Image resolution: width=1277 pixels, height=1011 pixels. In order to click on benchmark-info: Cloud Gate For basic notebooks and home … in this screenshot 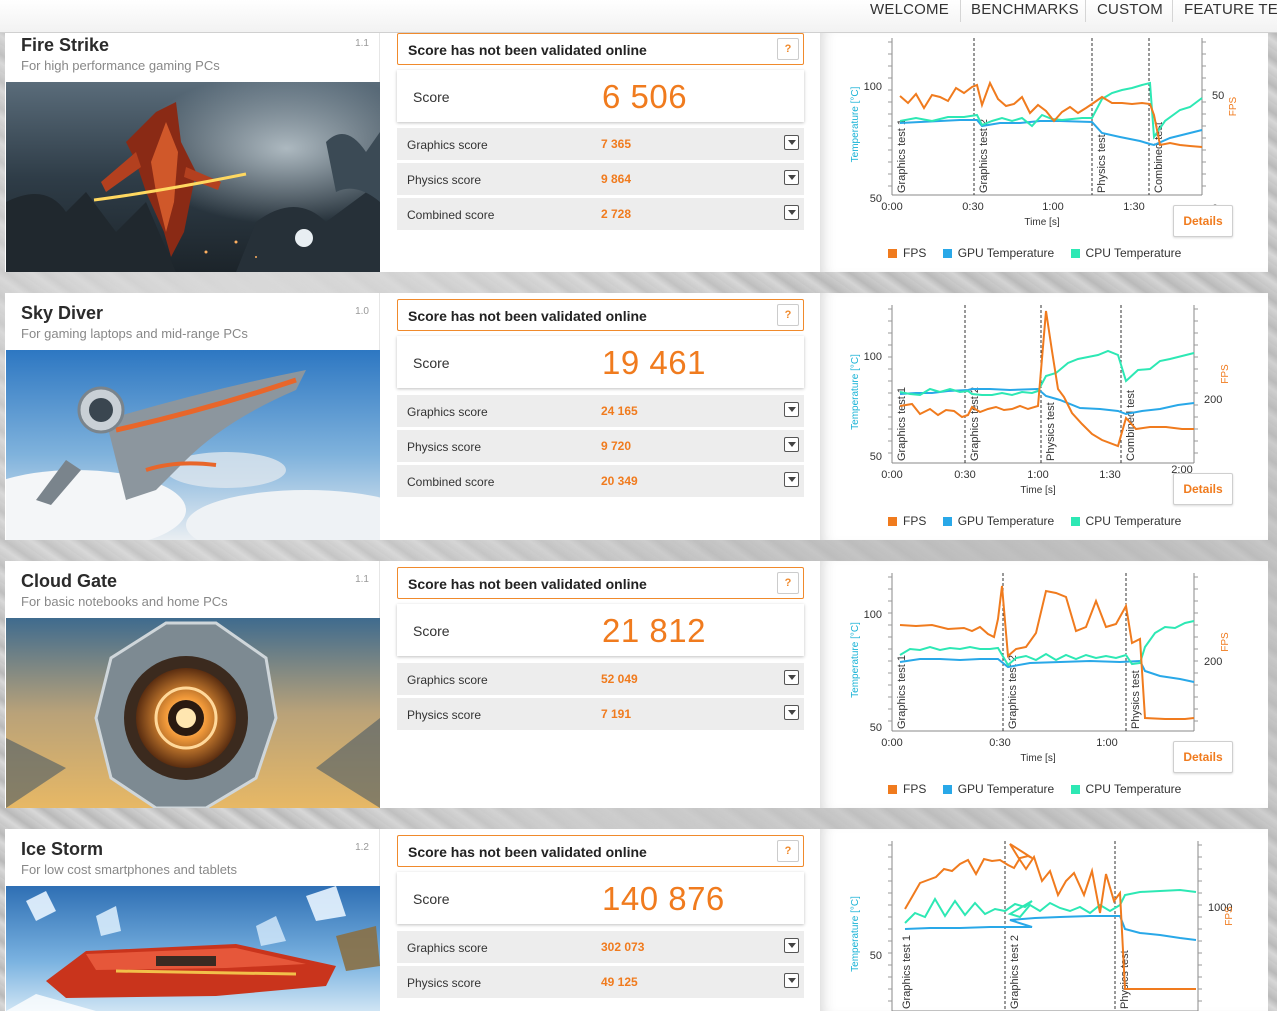, I will do `click(192, 684)`.